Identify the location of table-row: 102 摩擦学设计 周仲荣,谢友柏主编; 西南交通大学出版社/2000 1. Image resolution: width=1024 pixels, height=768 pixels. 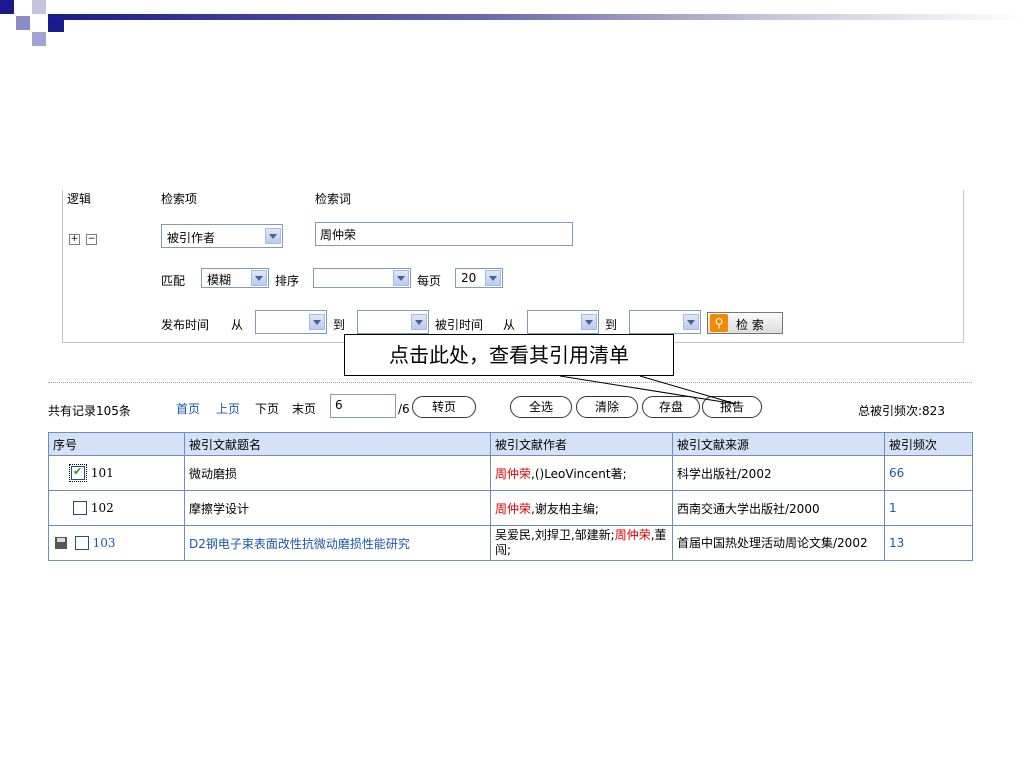
(510, 508).